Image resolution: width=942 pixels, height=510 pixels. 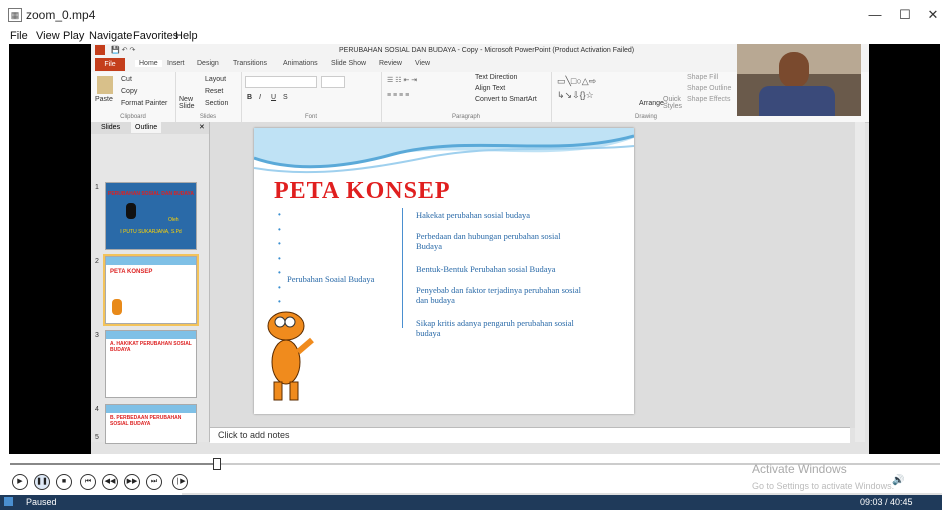 I want to click on previous-icon: ⏮, so click(x=88, y=482).